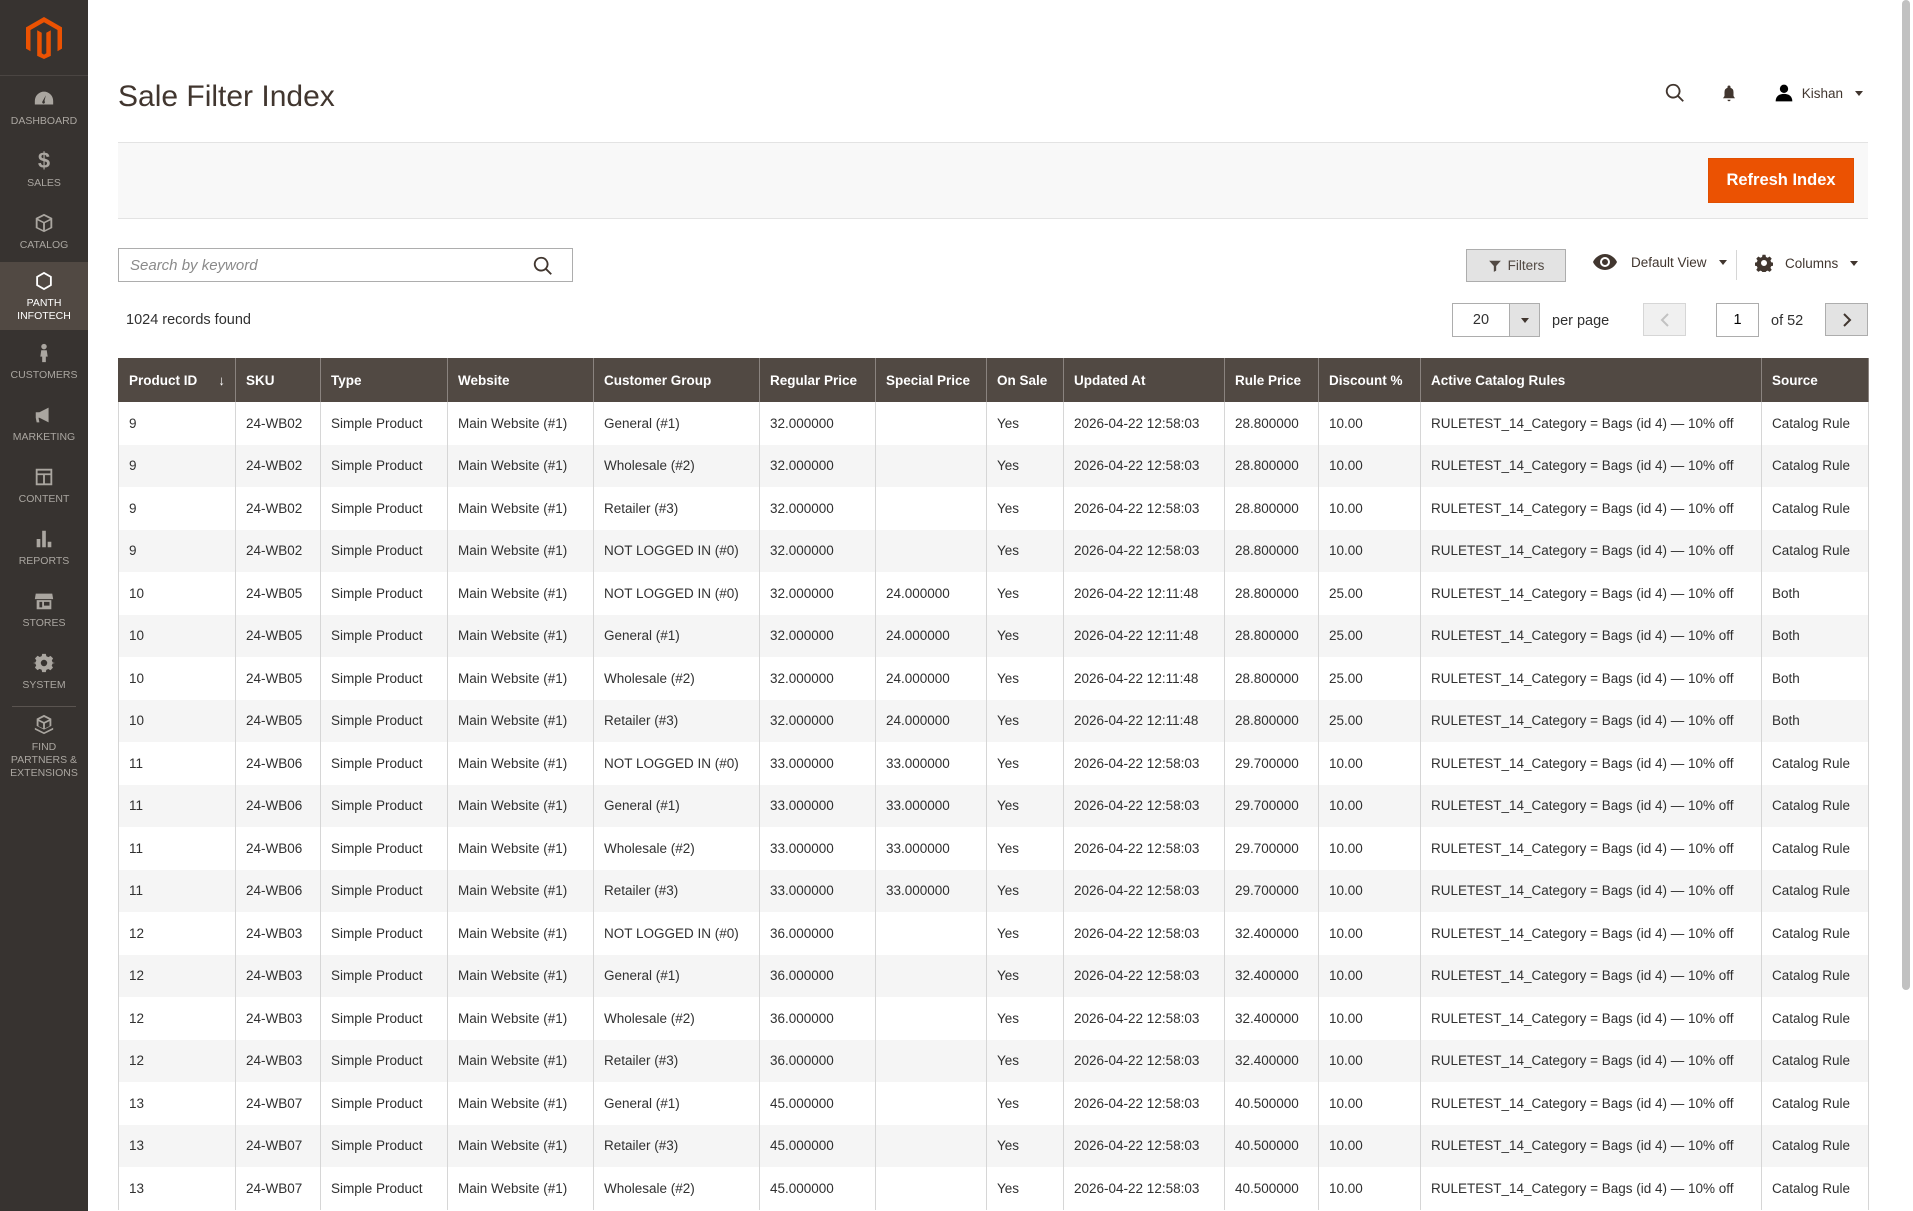 The width and height of the screenshot is (1913, 1211). What do you see at coordinates (814, 380) in the screenshot?
I see `column-header-label: Regular Price` at bounding box center [814, 380].